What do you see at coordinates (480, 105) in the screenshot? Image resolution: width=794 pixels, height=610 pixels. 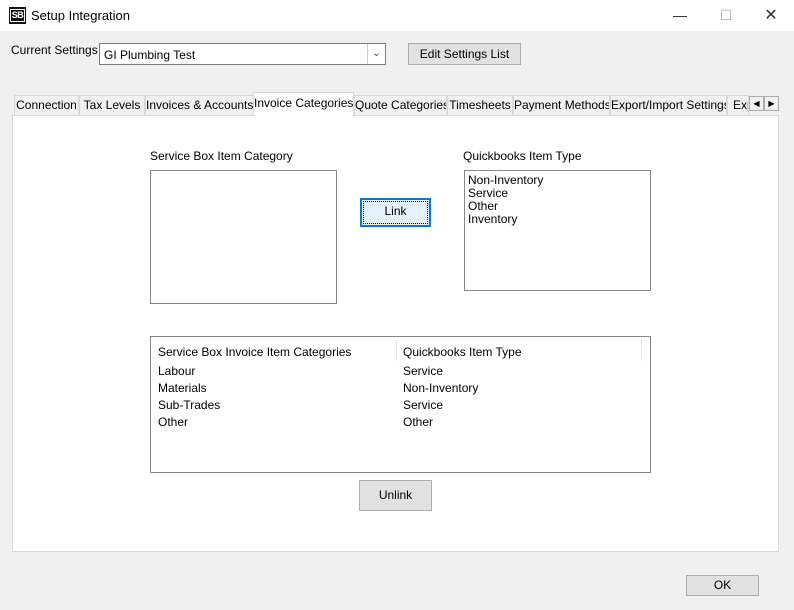 I see `tab-timesheets: Timesheets` at bounding box center [480, 105].